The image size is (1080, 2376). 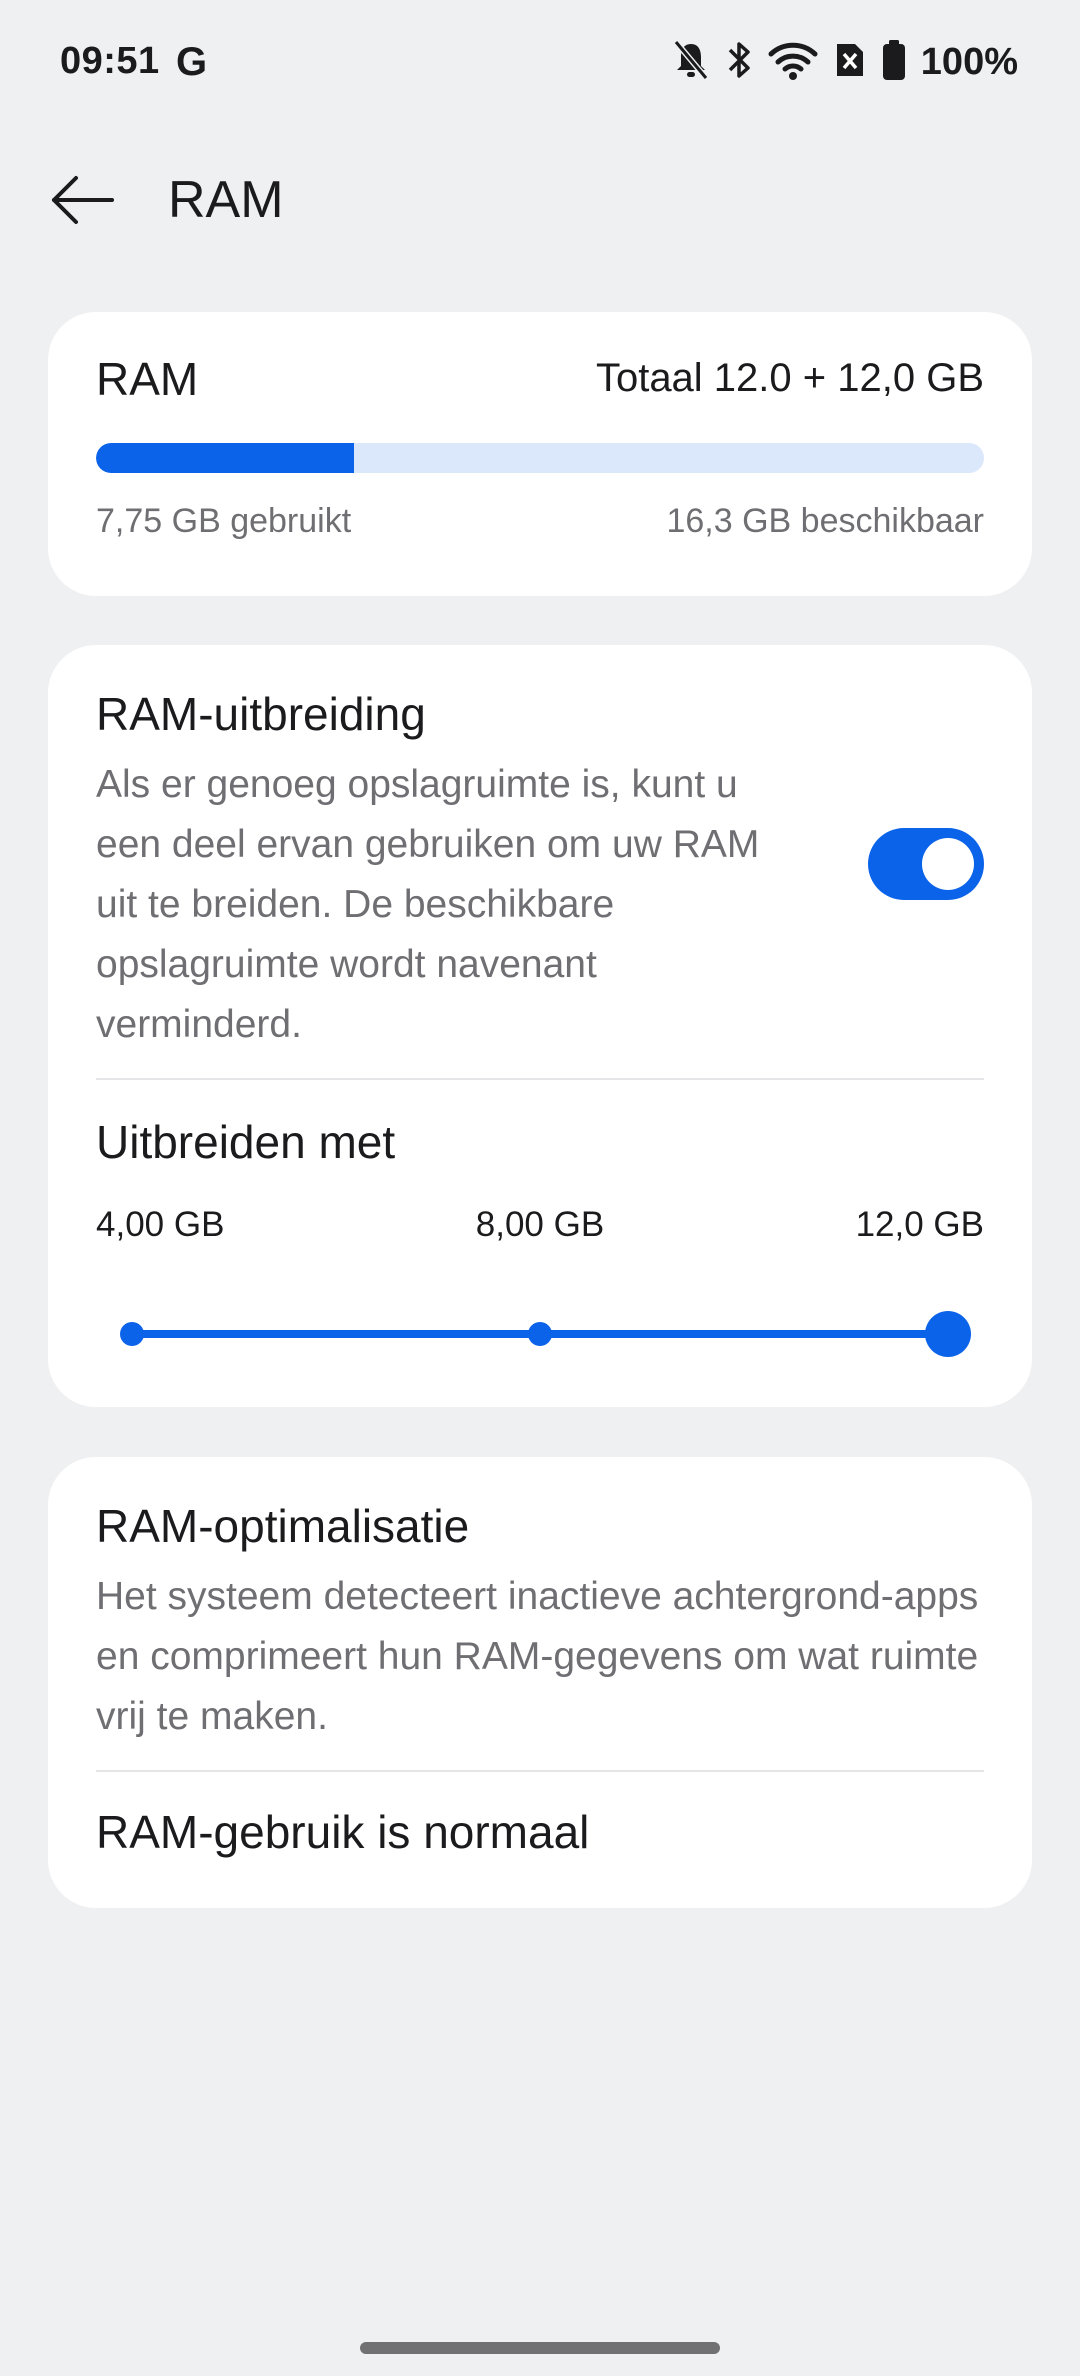 What do you see at coordinates (540, 458) in the screenshot?
I see `ram-usage-bar` at bounding box center [540, 458].